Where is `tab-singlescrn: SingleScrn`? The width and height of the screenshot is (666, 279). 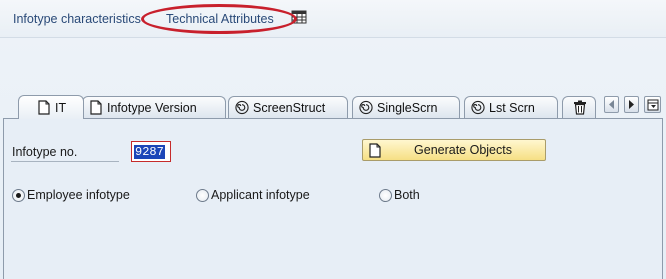 tab-singlescrn: SingleScrn is located at coordinates (406, 107).